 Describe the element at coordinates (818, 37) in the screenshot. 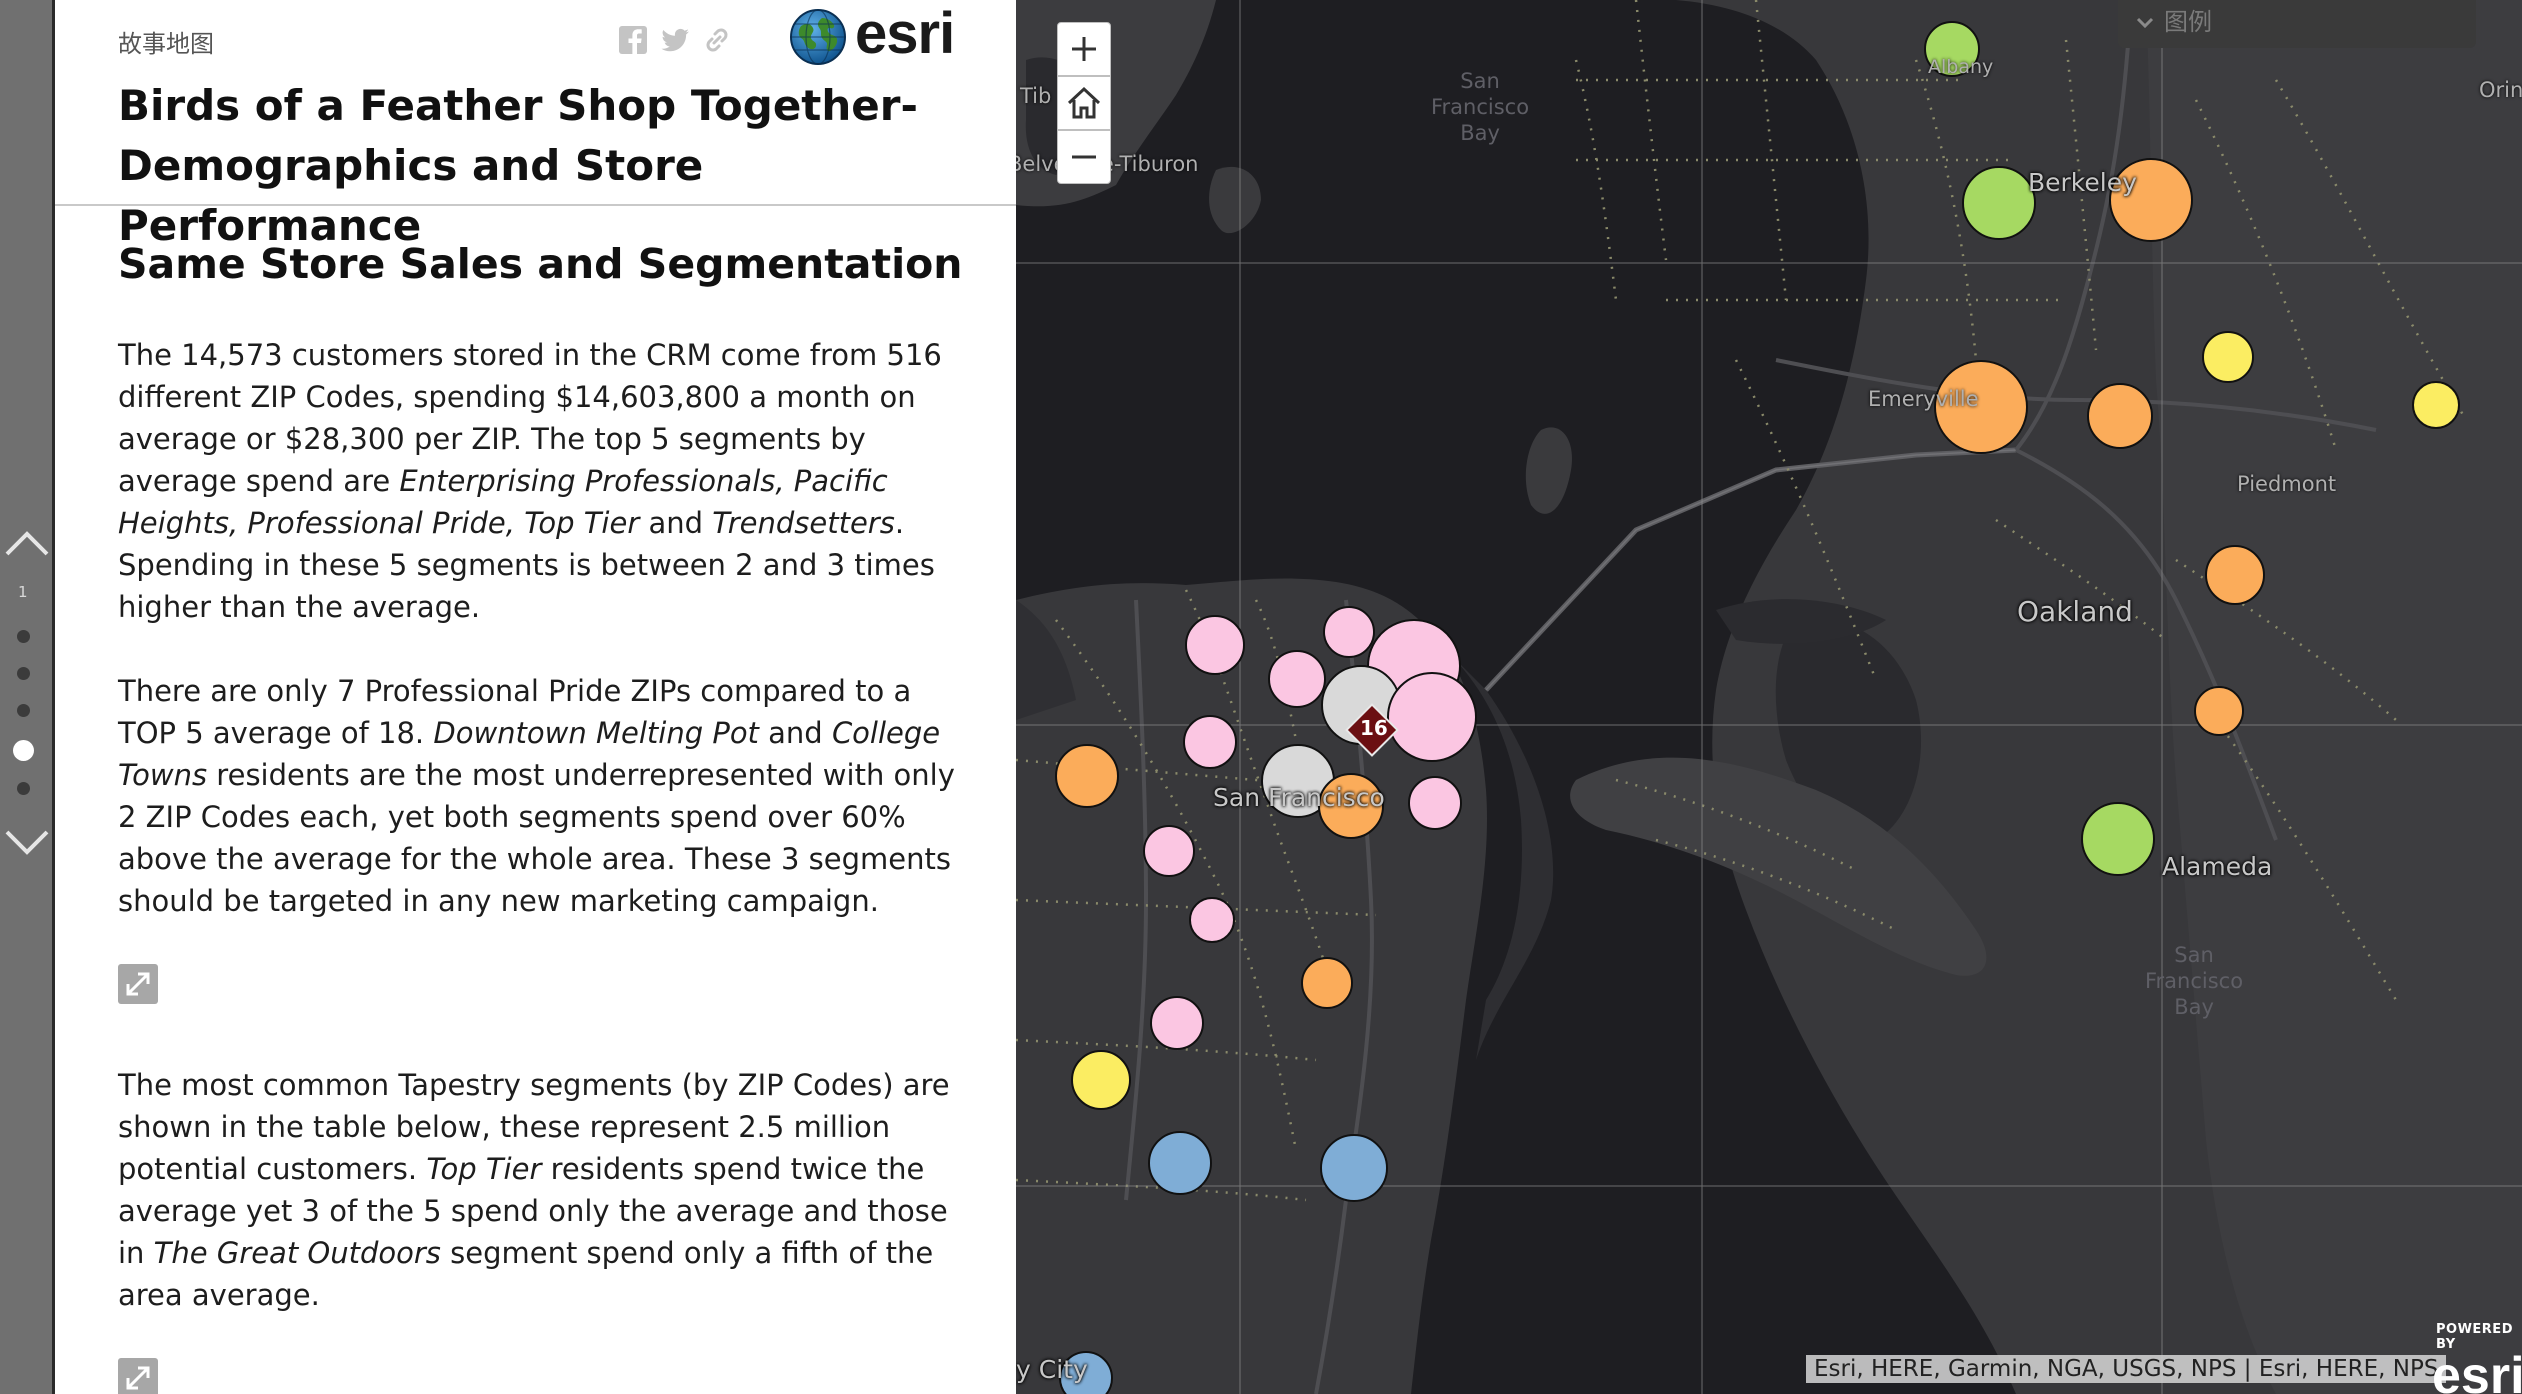

I see `globe-icon` at that location.